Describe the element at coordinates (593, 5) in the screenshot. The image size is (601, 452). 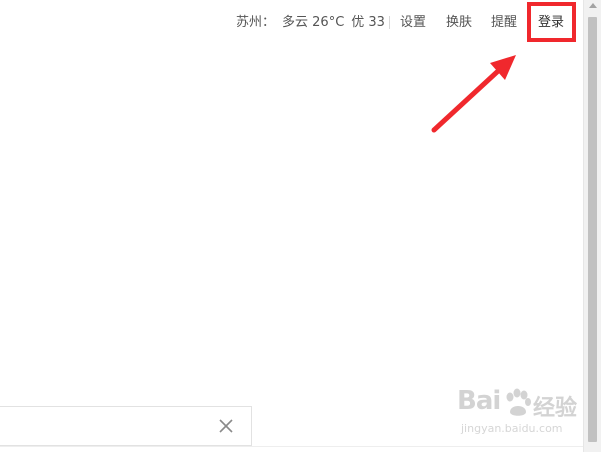
I see `scroll-up-arrow-icon` at that location.